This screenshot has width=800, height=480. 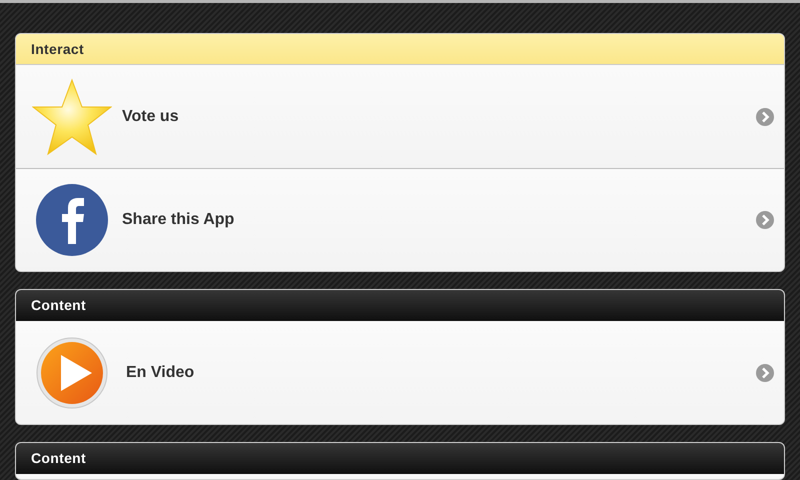 What do you see at coordinates (160, 372) in the screenshot?
I see `item-label: En Video` at bounding box center [160, 372].